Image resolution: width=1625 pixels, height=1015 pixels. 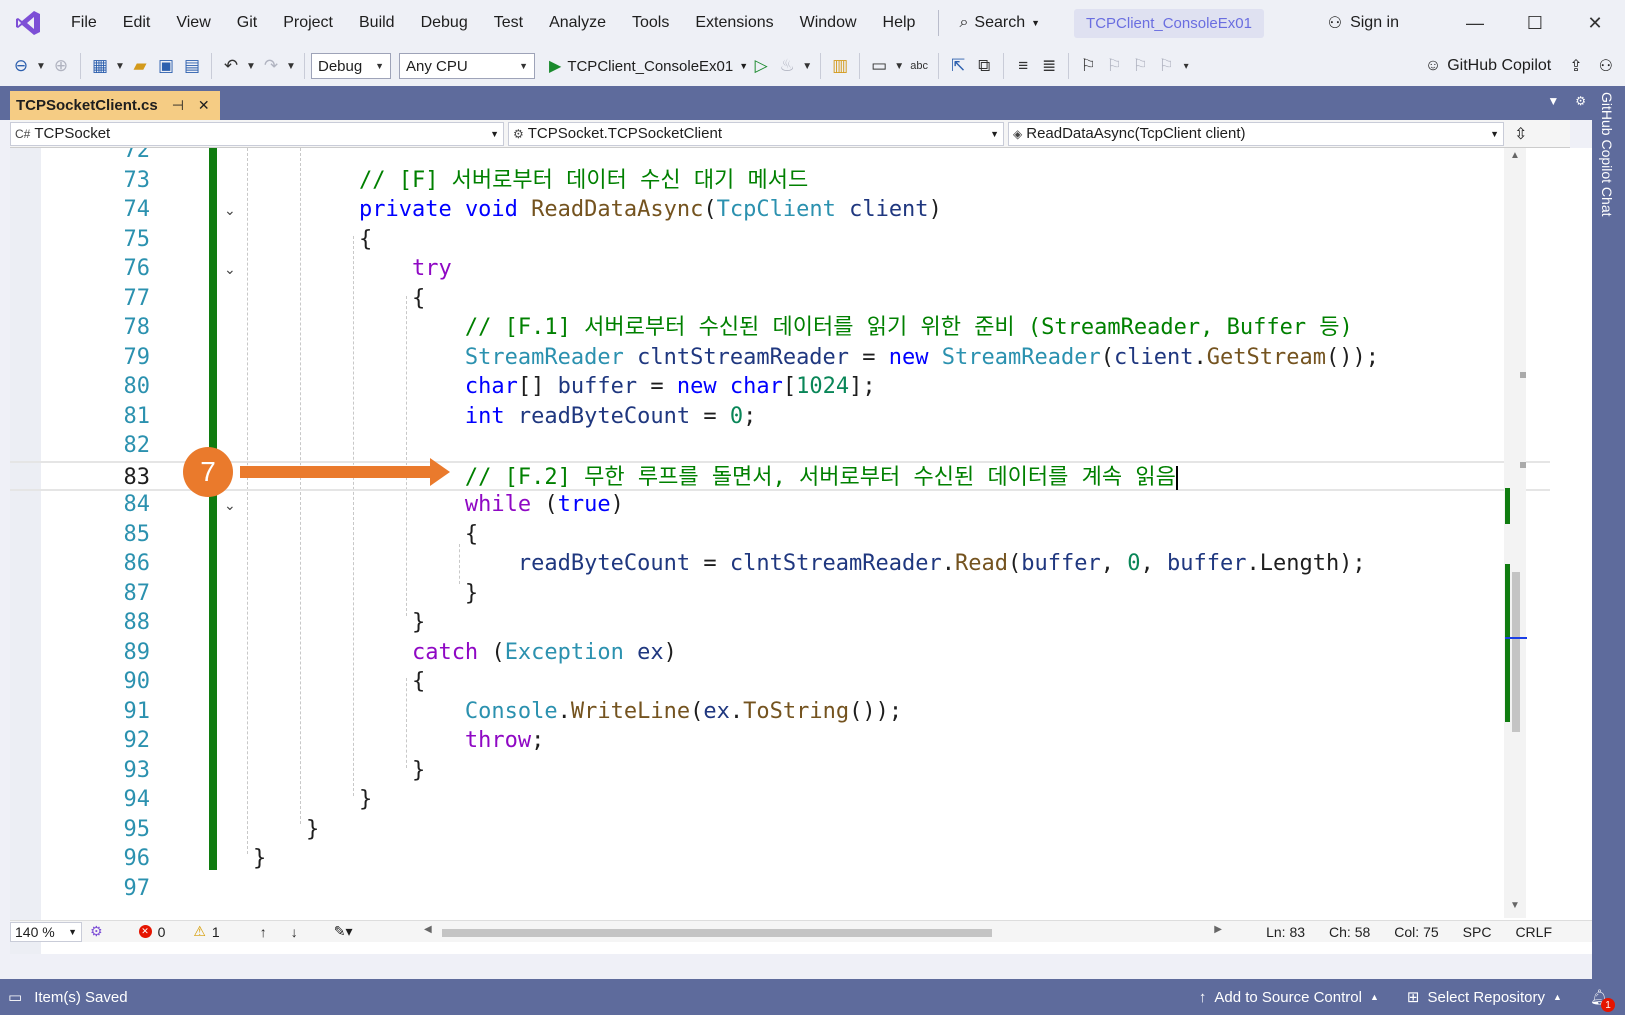 I want to click on scroll-up-icon: ▲, so click(x=1515, y=155).